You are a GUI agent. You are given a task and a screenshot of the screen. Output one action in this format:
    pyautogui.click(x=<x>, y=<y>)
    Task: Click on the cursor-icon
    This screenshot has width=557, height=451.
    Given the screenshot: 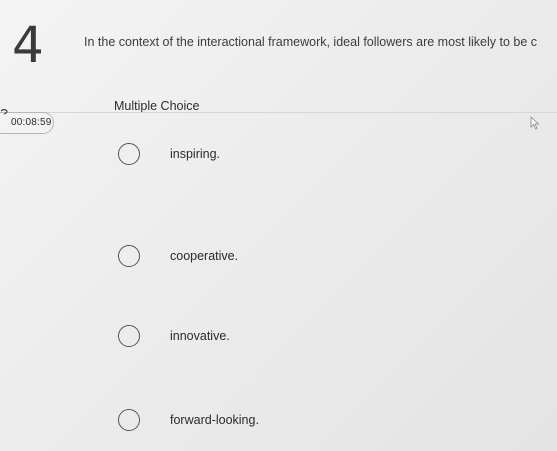 What is the action you would take?
    pyautogui.click(x=535, y=123)
    